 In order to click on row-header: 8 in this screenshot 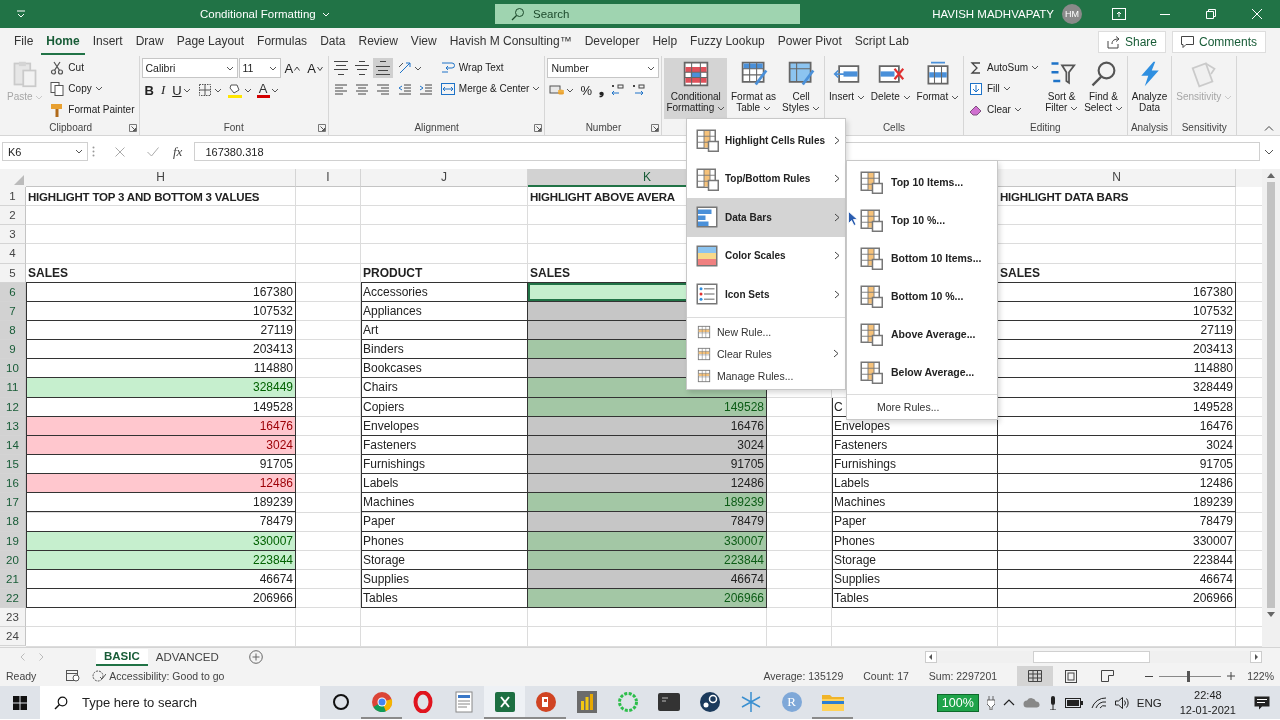, I will do `click(13, 331)`.